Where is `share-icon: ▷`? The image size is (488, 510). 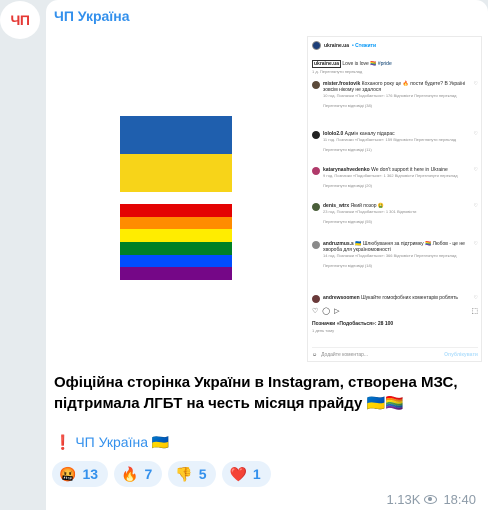 share-icon: ▷ is located at coordinates (337, 311).